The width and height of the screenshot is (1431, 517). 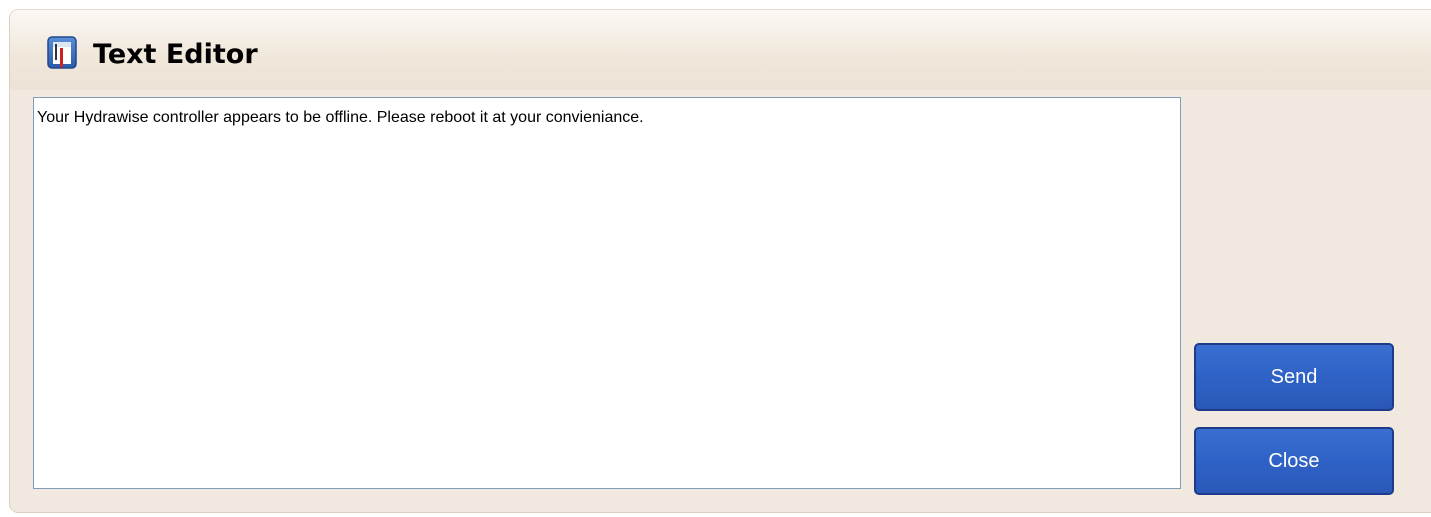 I want to click on text-editor-app-icon, so click(x=62, y=53).